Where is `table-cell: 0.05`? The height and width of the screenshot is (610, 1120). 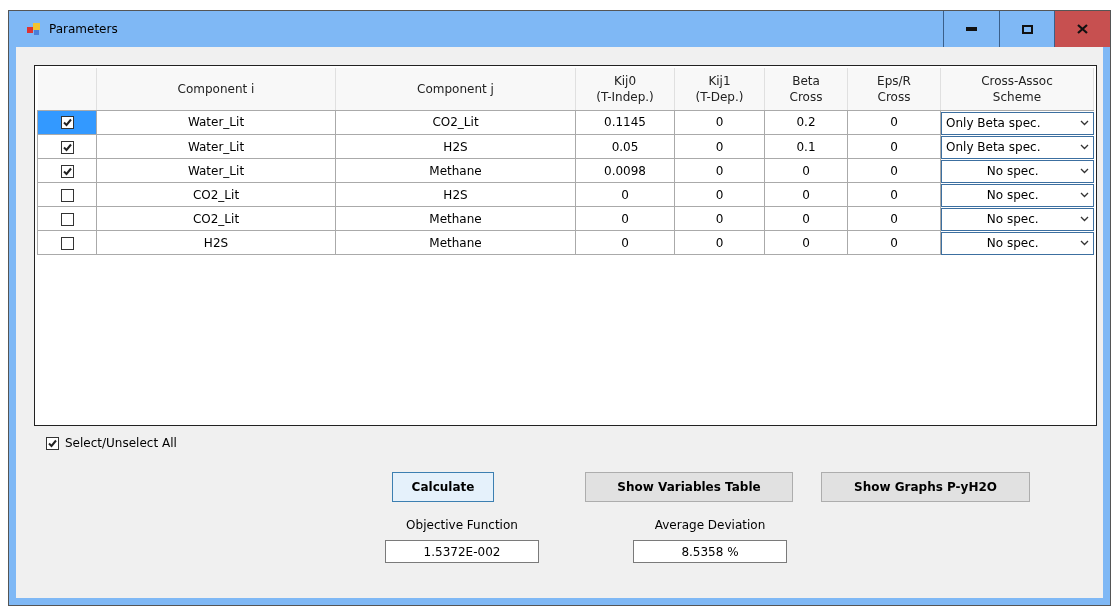 table-cell: 0.05 is located at coordinates (625, 146).